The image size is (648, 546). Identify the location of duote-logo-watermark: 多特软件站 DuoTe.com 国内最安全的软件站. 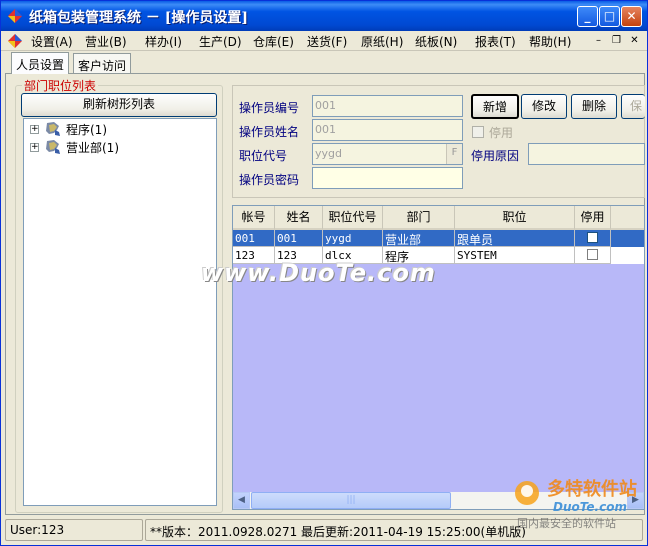
(576, 504).